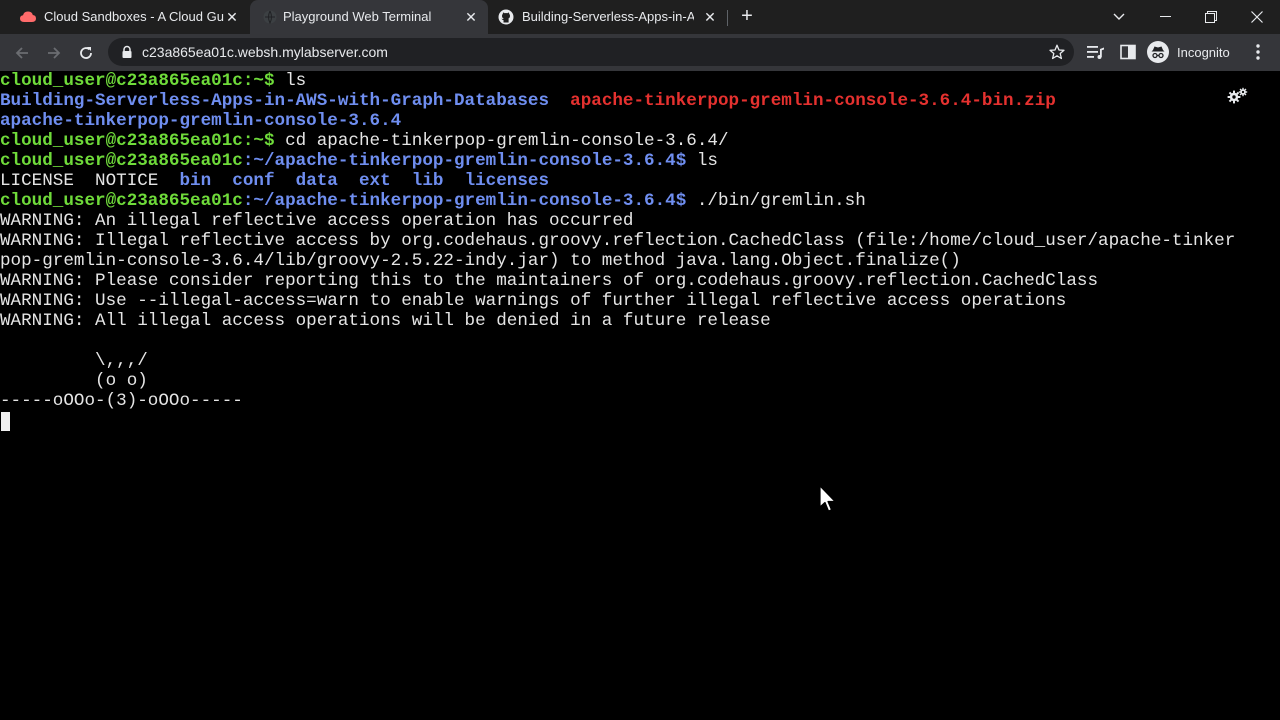 Image resolution: width=1280 pixels, height=720 pixels. I want to click on terminal-line: cloud_user@c23a865ea01c:~$ ls, so click(153, 81).